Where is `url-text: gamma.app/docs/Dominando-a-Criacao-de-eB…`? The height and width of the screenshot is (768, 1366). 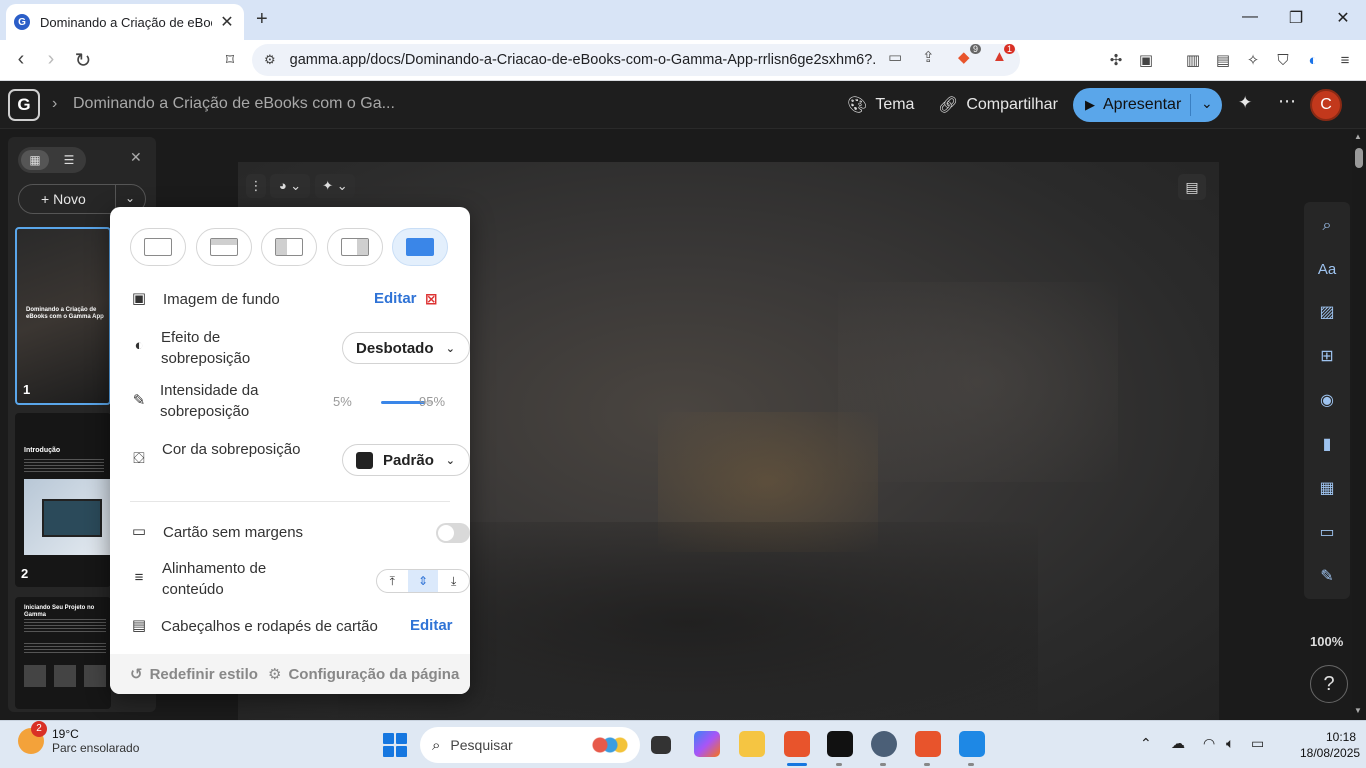
url-text: gamma.app/docs/Dominando-a-Criacao-de-eB… is located at coordinates (583, 60).